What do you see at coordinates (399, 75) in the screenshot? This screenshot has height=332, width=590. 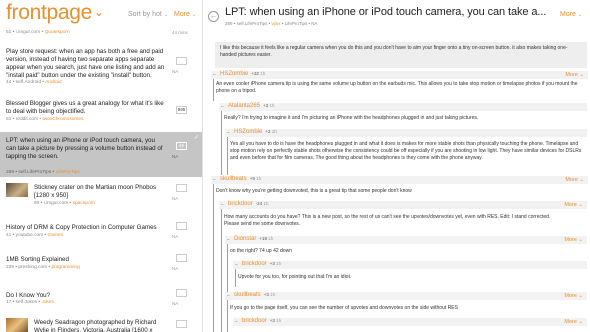 I see `comment-header: – HSZombie +32 1h More ⌄` at bounding box center [399, 75].